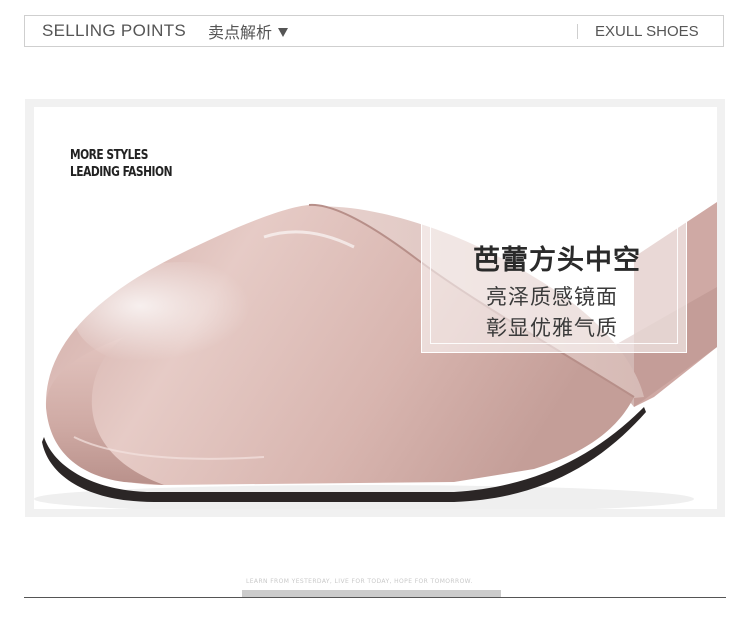 The image size is (750, 631). What do you see at coordinates (557, 260) in the screenshot?
I see `feature-title: 芭蕾方头中空` at bounding box center [557, 260].